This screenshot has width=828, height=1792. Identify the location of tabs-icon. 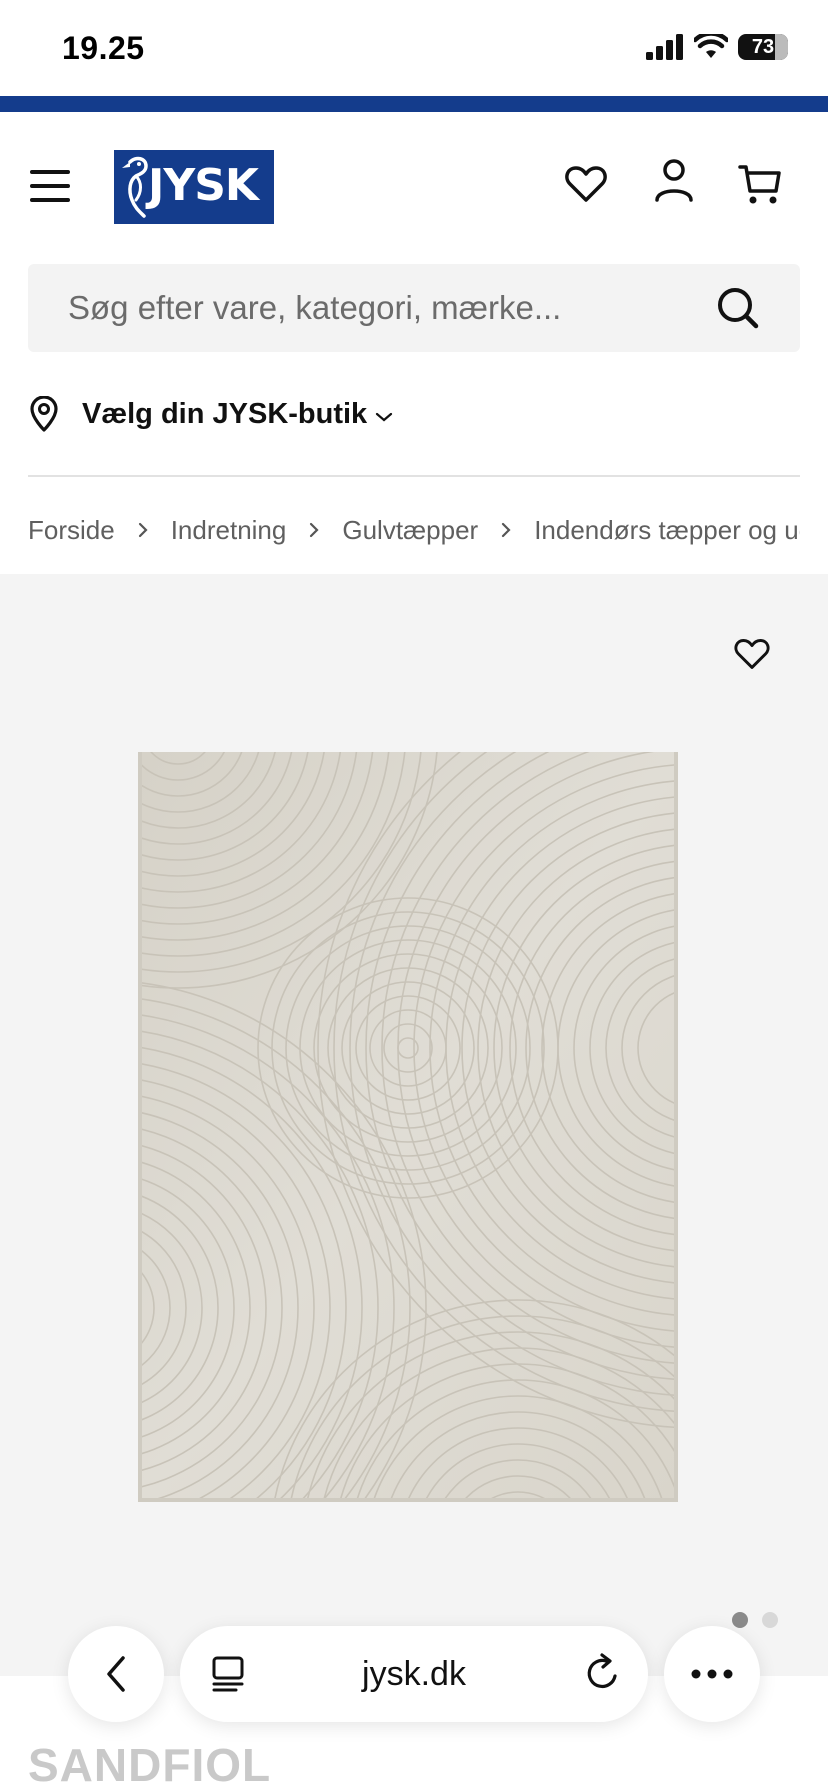
(228, 1674).